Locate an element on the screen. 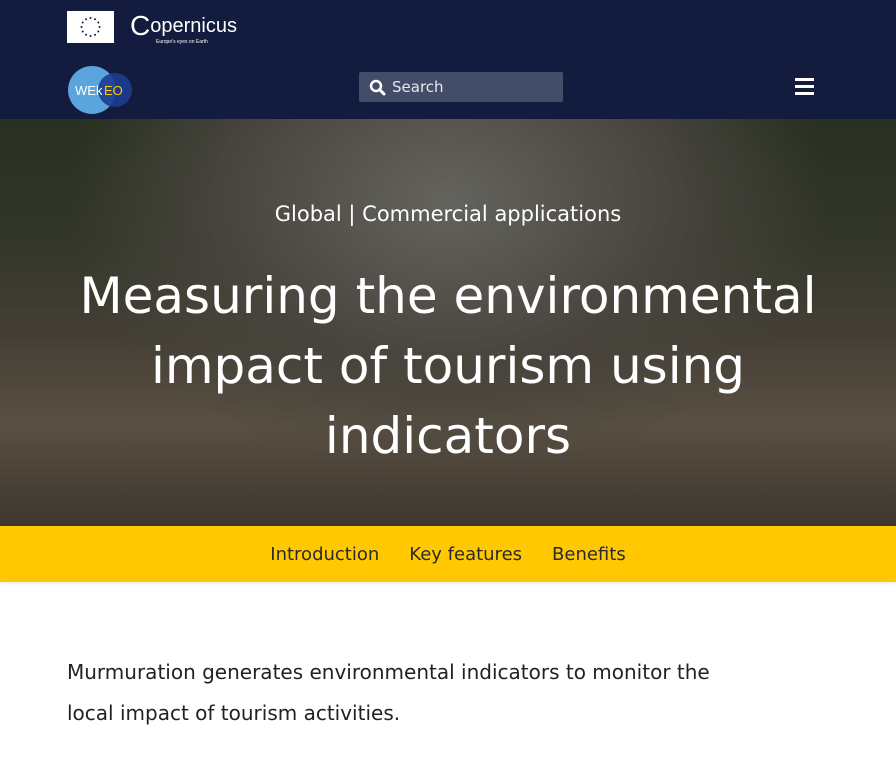 The width and height of the screenshot is (896, 764). nav-benefits: Benefits is located at coordinates (589, 554).